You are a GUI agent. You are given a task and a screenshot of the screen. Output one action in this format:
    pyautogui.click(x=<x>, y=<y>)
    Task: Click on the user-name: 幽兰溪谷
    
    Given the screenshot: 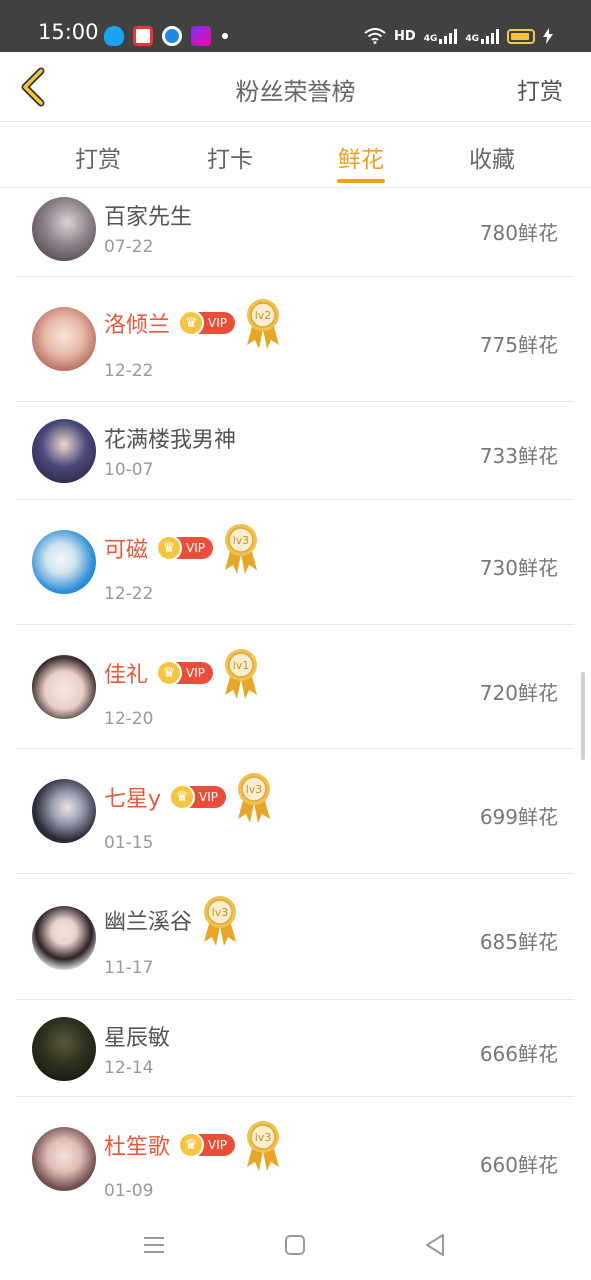 What is the action you would take?
    pyautogui.click(x=148, y=922)
    